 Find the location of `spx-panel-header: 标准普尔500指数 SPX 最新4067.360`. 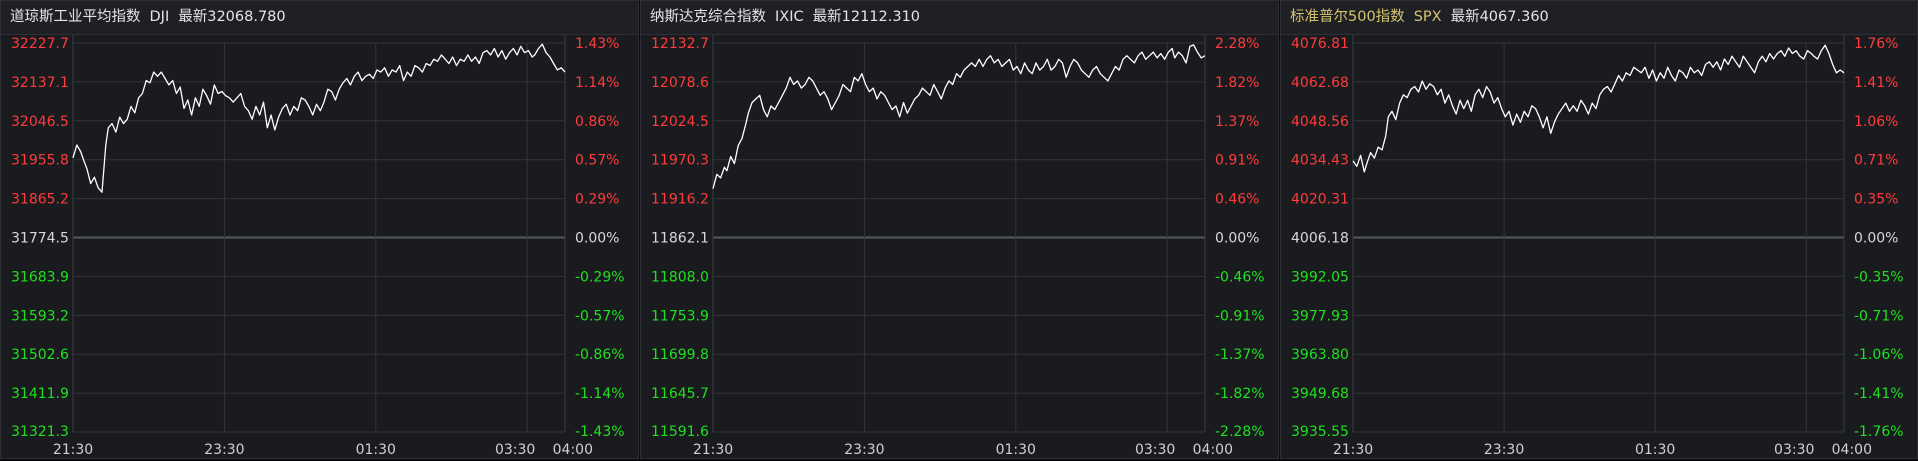

spx-panel-header: 标准普尔500指数 SPX 最新4067.360 is located at coordinates (1599, 18).